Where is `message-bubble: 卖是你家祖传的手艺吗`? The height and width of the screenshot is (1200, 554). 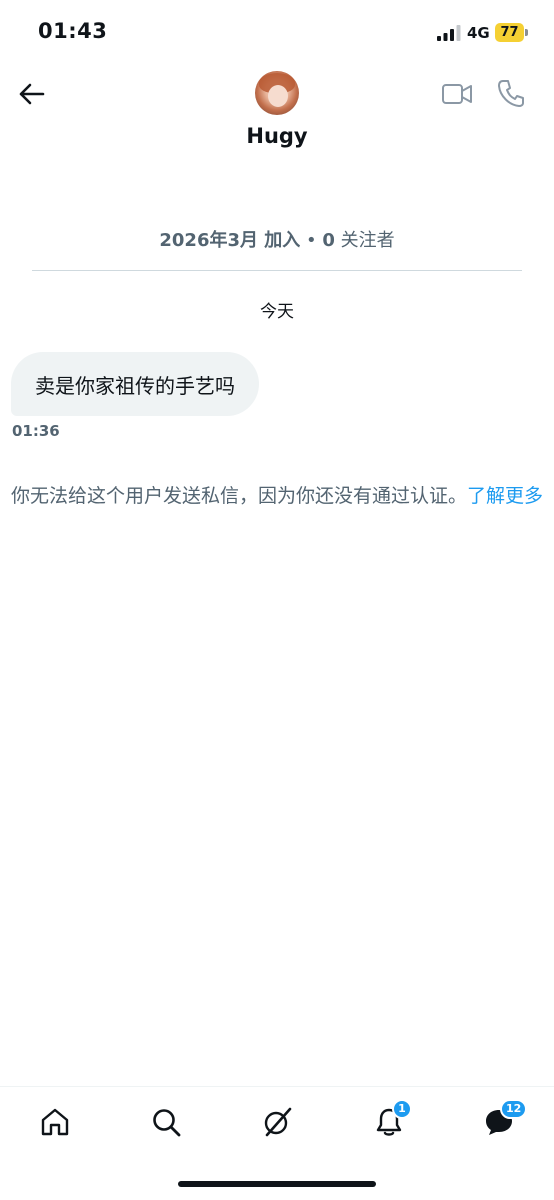 message-bubble: 卖是你家祖传的手艺吗 is located at coordinates (135, 384).